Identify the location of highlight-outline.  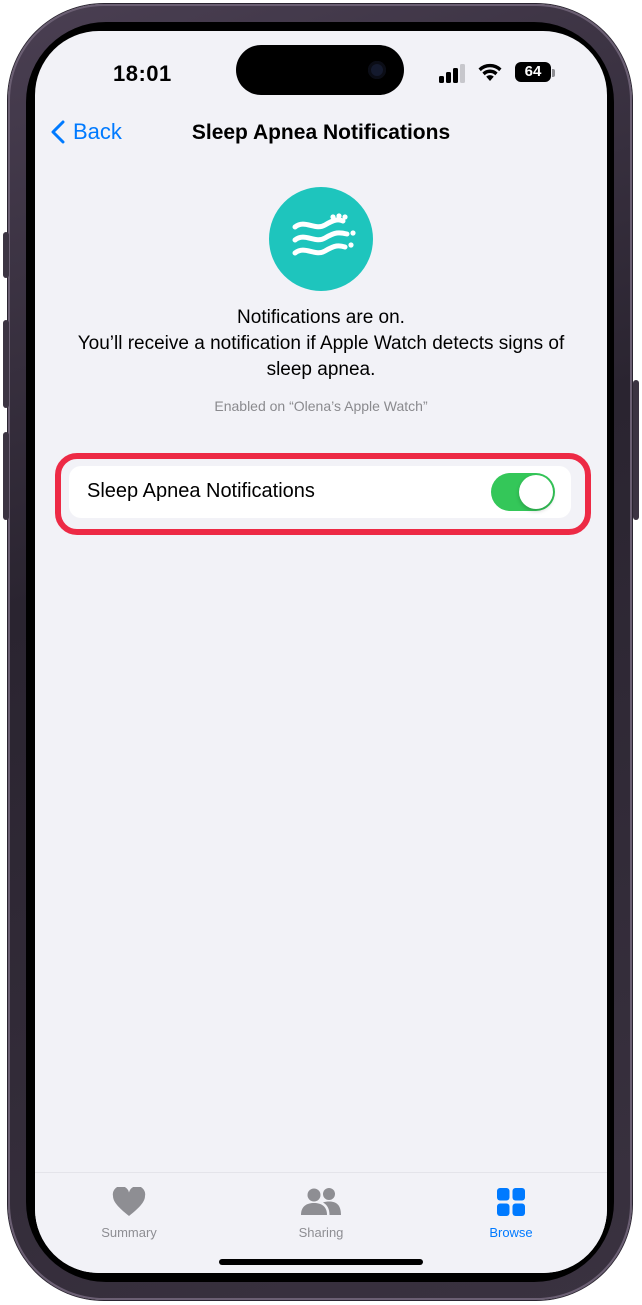
(323, 494).